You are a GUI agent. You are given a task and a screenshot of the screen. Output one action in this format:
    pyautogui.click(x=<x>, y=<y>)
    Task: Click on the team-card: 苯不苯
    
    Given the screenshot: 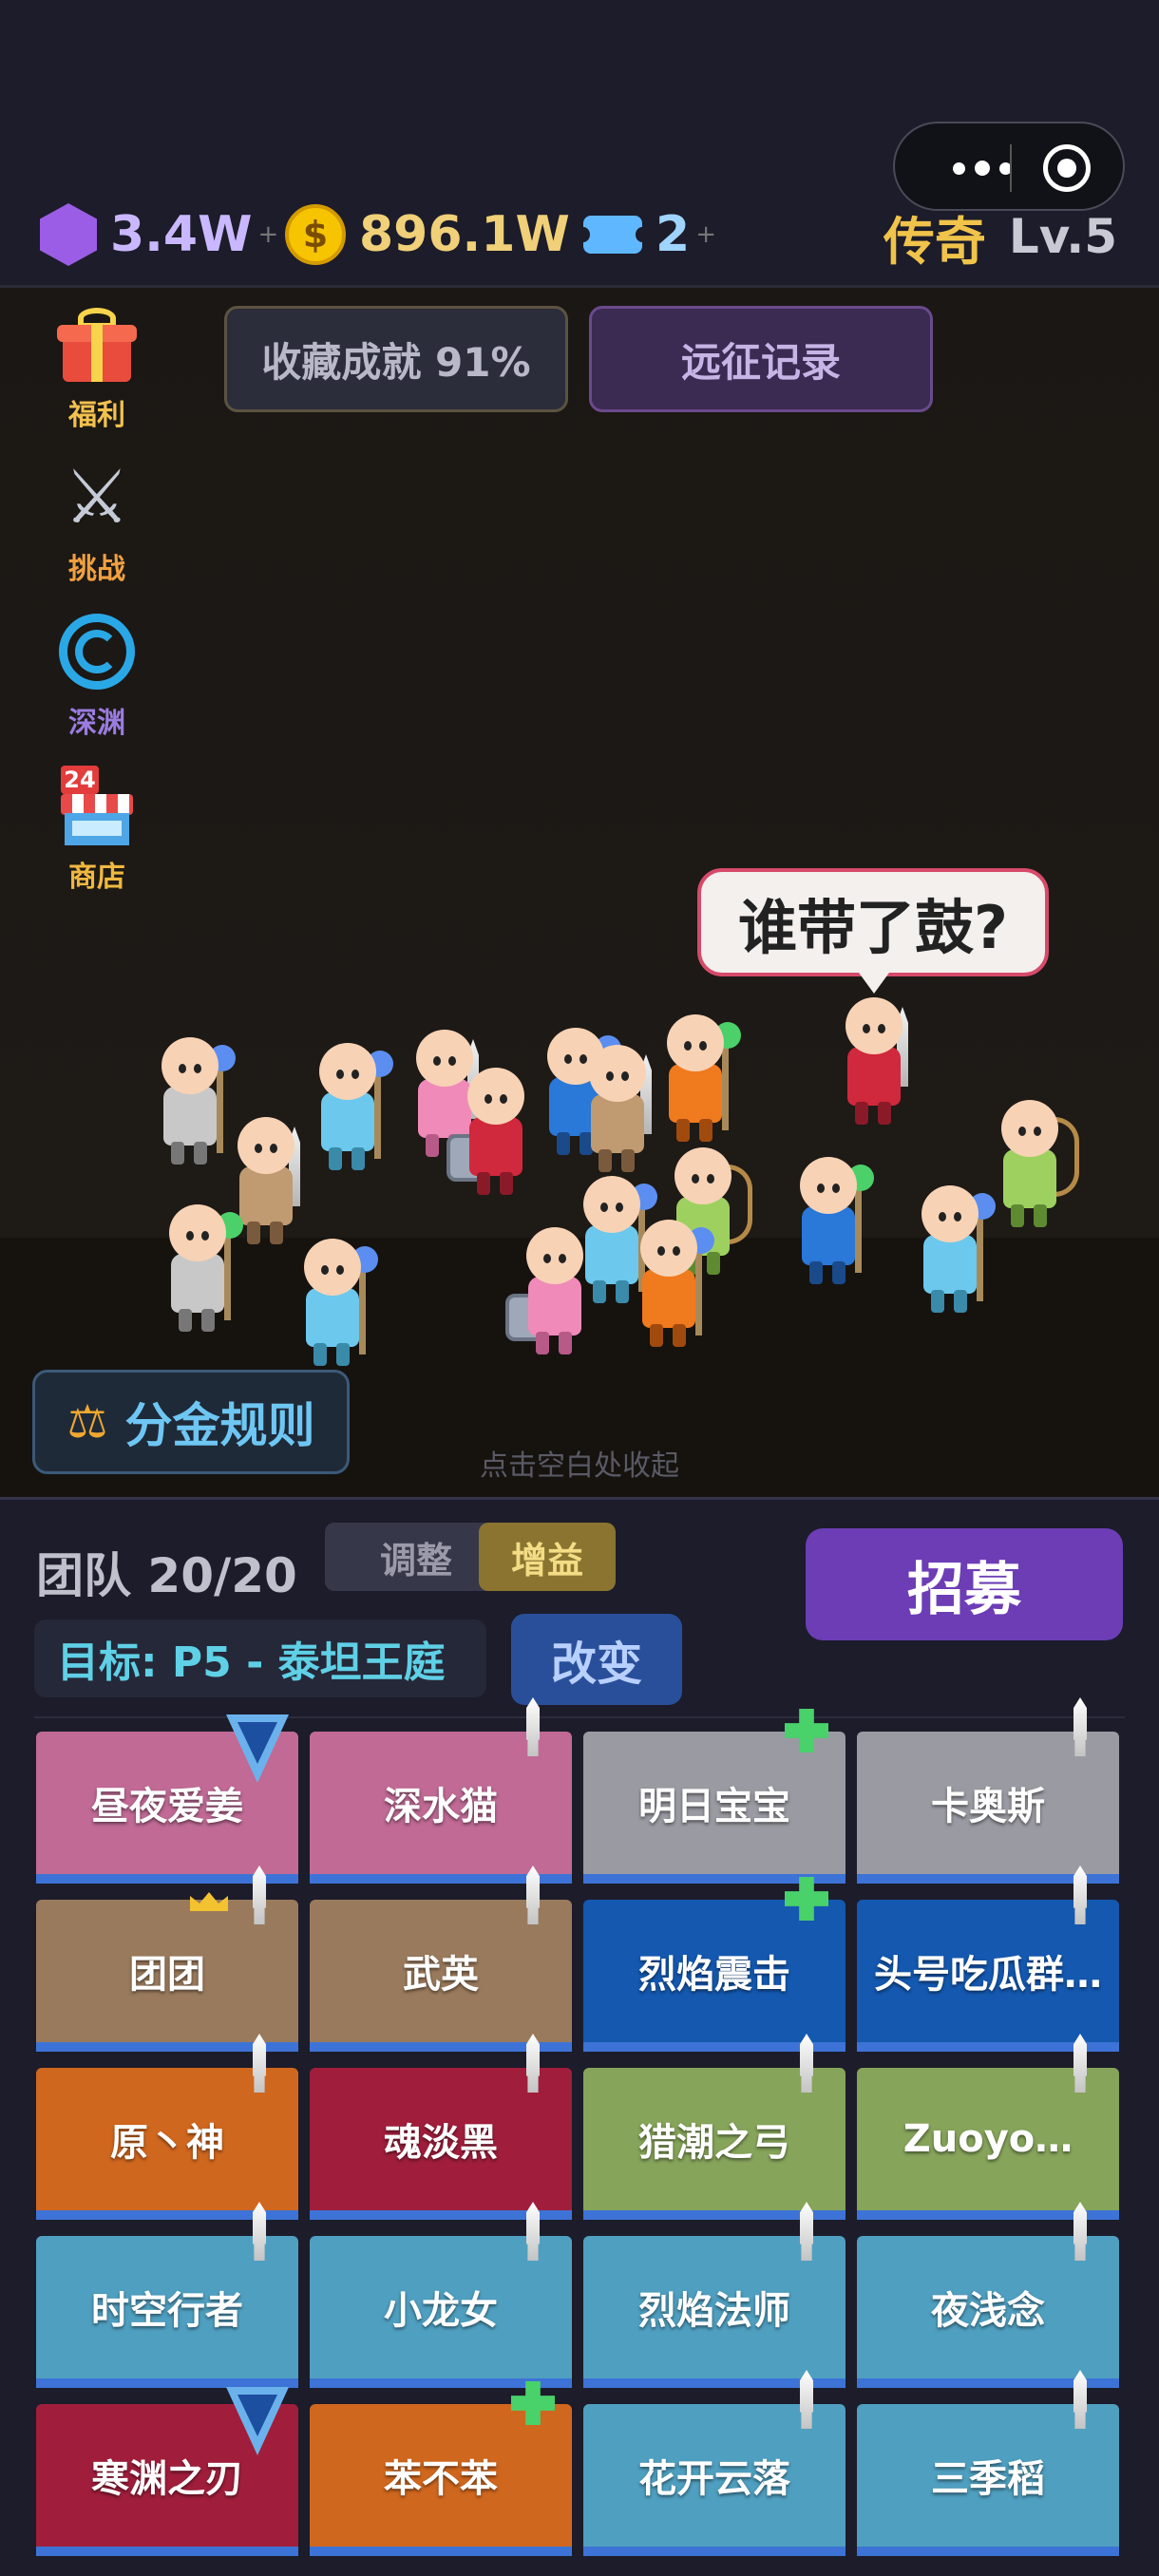 What is the action you would take?
    pyautogui.click(x=441, y=2470)
    